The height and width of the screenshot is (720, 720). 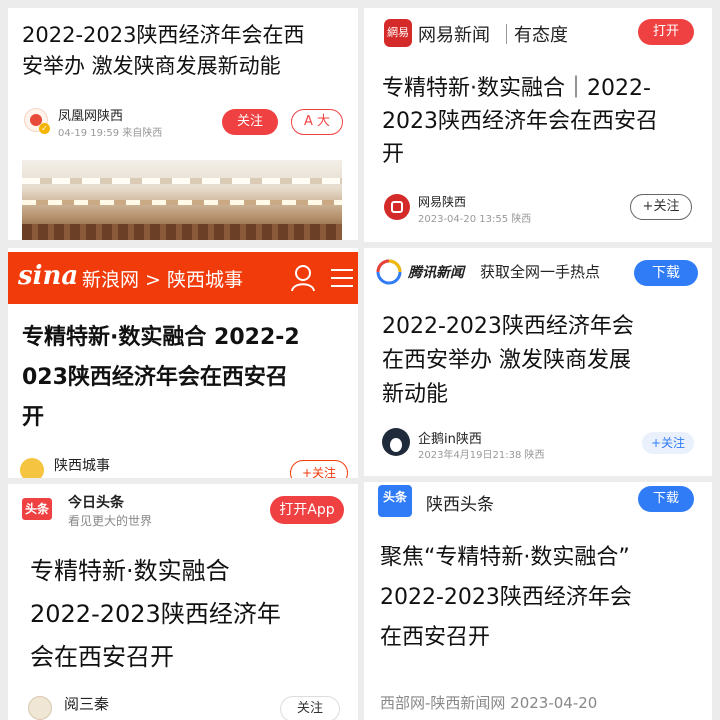 I want to click on app-name: 今日头条, so click(x=96, y=503).